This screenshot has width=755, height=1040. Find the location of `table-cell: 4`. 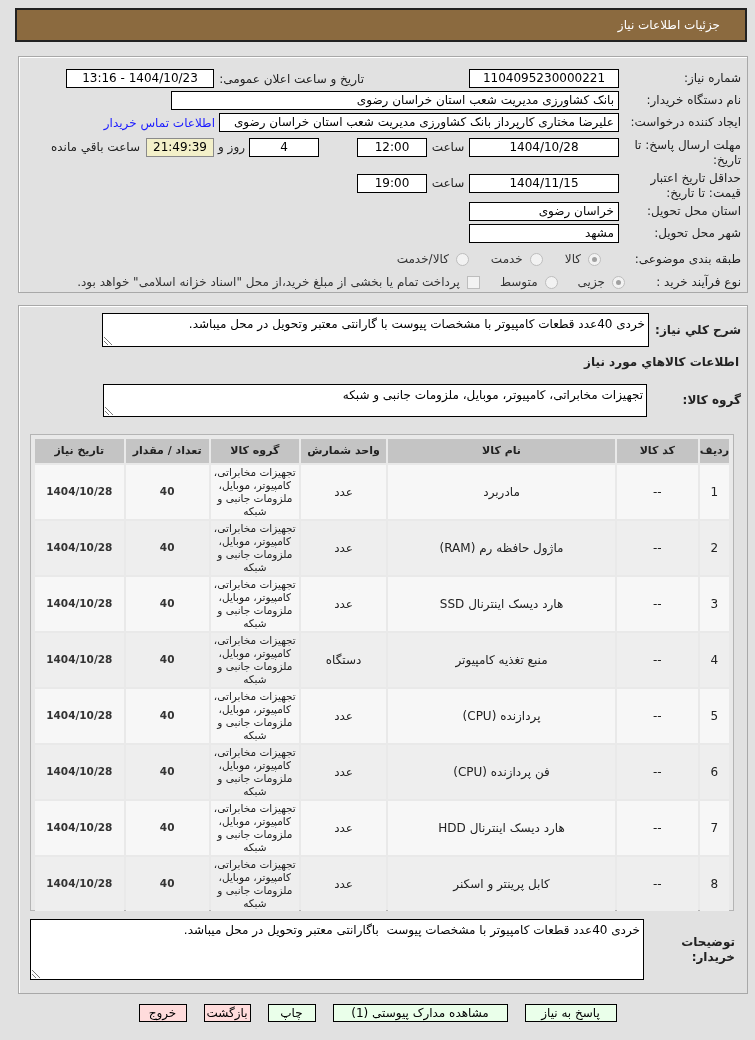

table-cell: 4 is located at coordinates (714, 660).